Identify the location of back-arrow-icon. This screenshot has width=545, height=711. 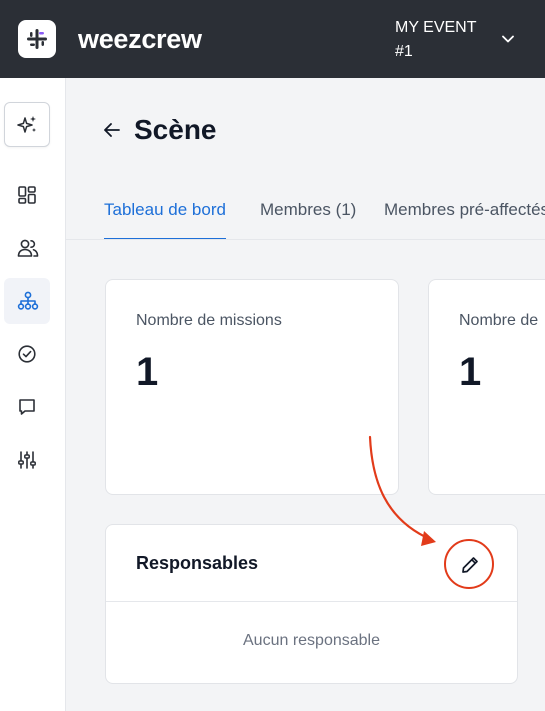
(112, 130).